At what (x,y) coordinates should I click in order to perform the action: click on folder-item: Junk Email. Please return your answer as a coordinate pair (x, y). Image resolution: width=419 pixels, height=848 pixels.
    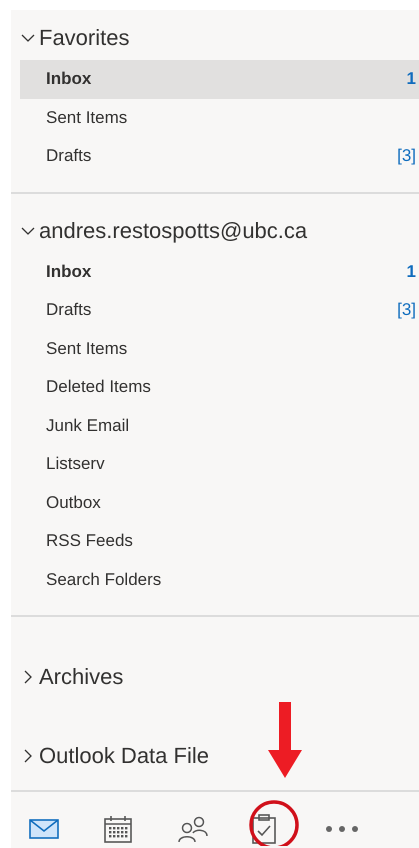
    Looking at the image, I should click on (219, 425).